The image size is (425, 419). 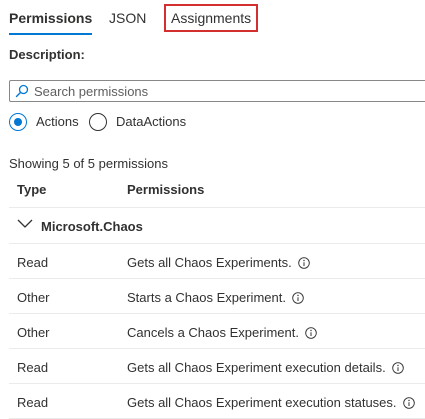 I want to click on tab-selected-indicator, so click(x=50, y=34).